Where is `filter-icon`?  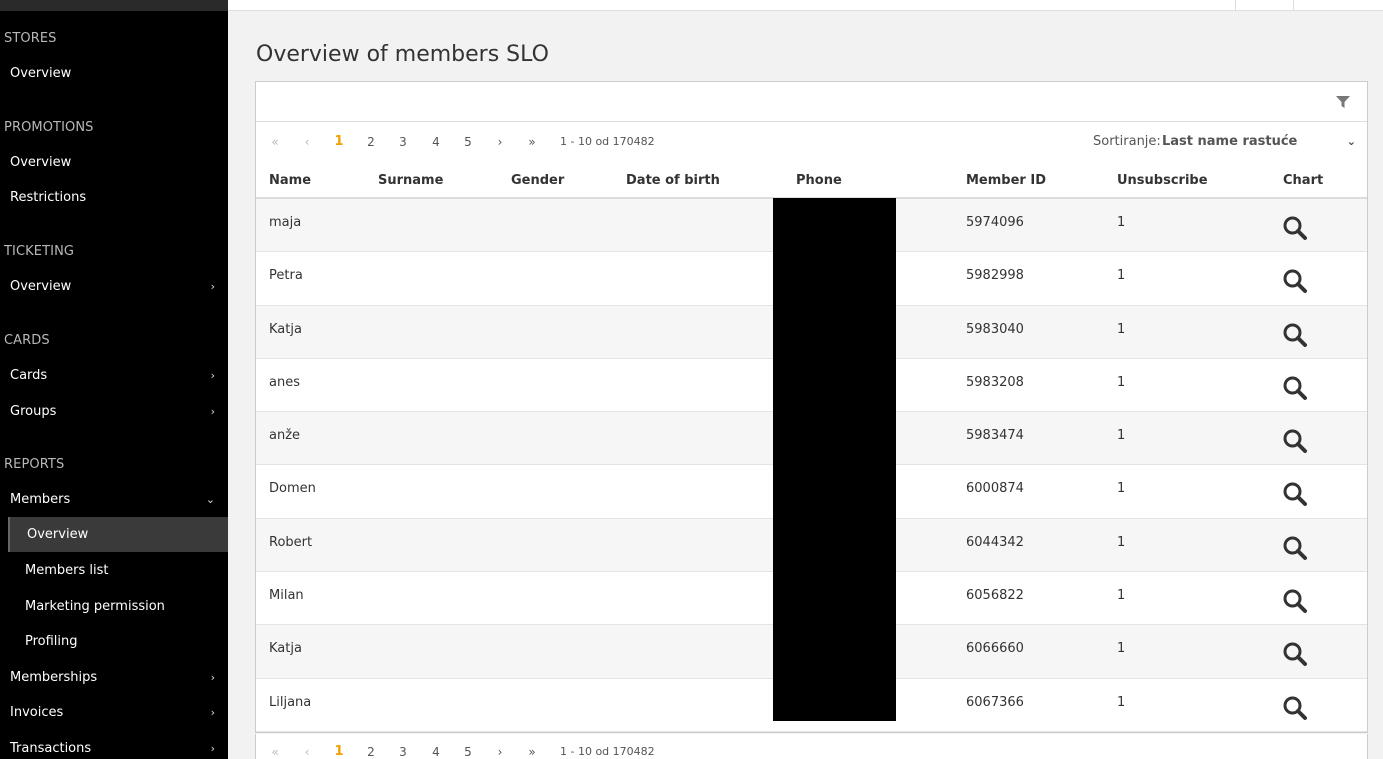
filter-icon is located at coordinates (1343, 102).